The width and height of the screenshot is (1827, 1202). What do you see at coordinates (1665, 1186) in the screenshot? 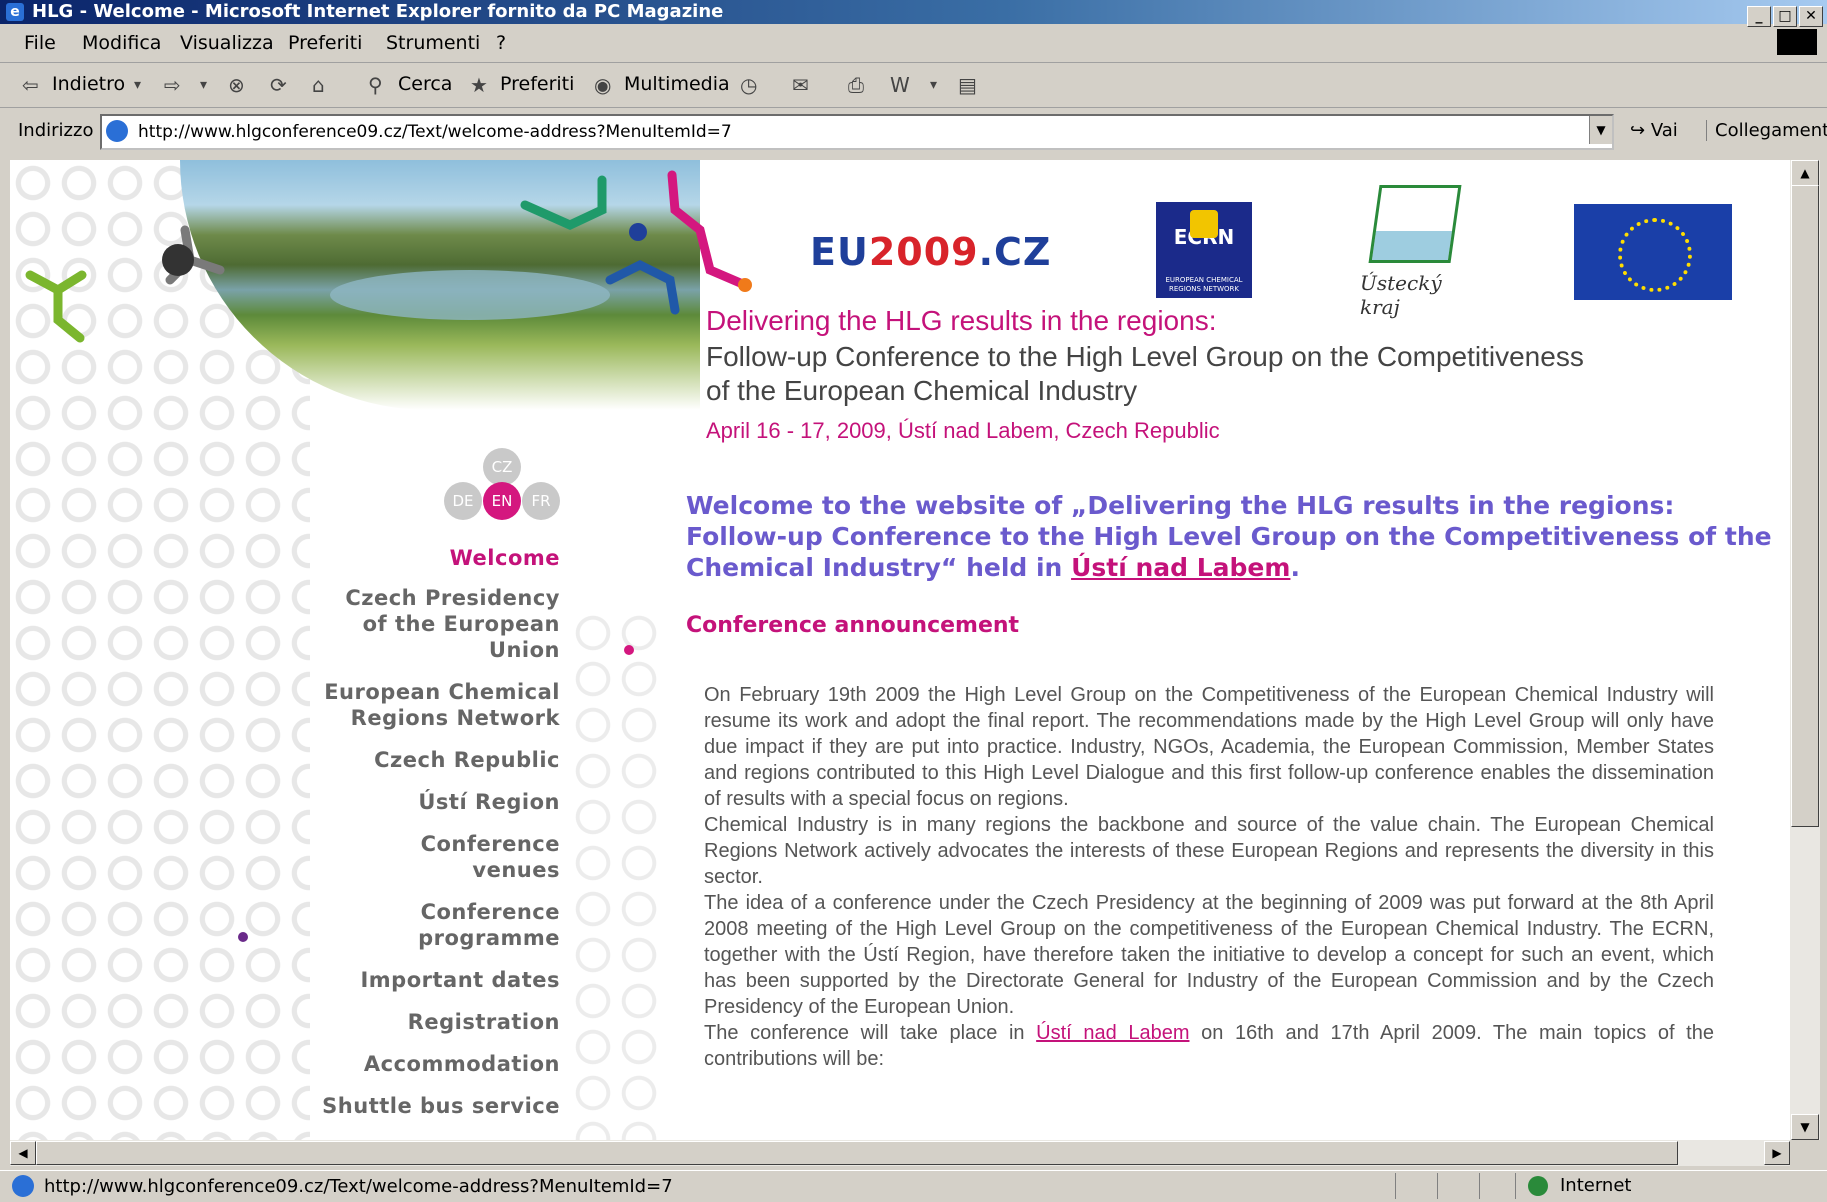
I see `security-zone: Internet` at bounding box center [1665, 1186].